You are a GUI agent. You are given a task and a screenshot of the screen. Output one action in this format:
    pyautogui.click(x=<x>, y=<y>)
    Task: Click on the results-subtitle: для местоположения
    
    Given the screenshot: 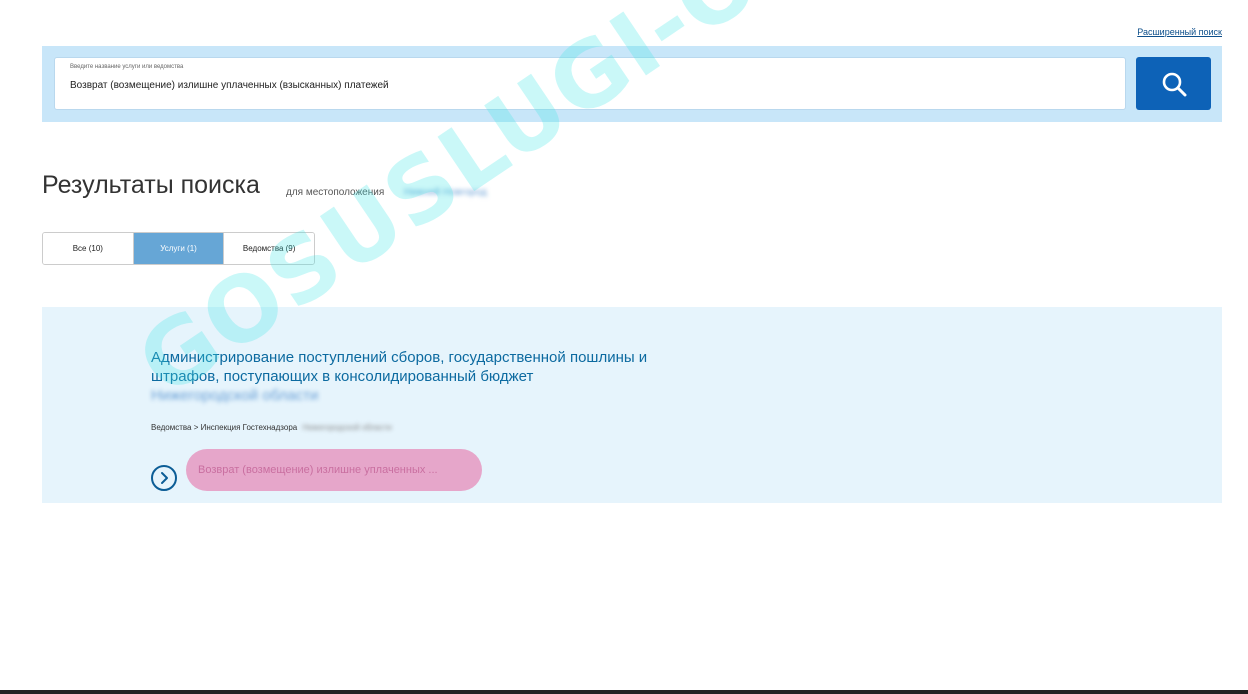 What is the action you would take?
    pyautogui.click(x=335, y=192)
    